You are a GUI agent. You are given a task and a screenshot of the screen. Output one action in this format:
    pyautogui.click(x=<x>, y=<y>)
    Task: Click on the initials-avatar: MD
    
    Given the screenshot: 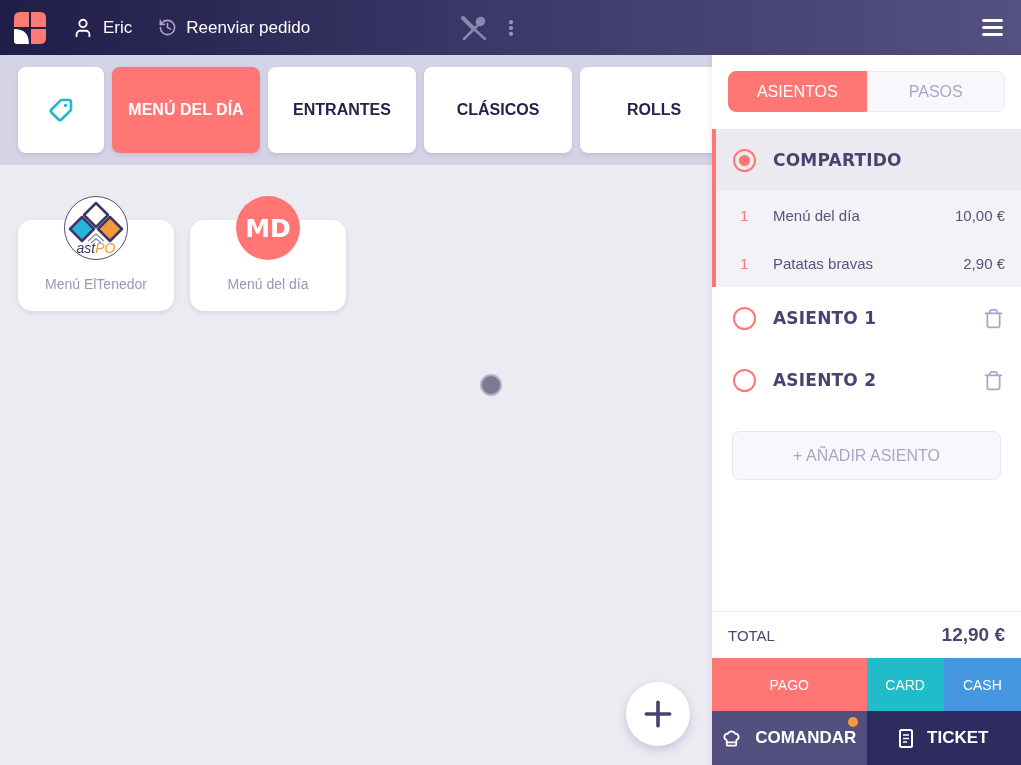 What is the action you would take?
    pyautogui.click(x=268, y=228)
    